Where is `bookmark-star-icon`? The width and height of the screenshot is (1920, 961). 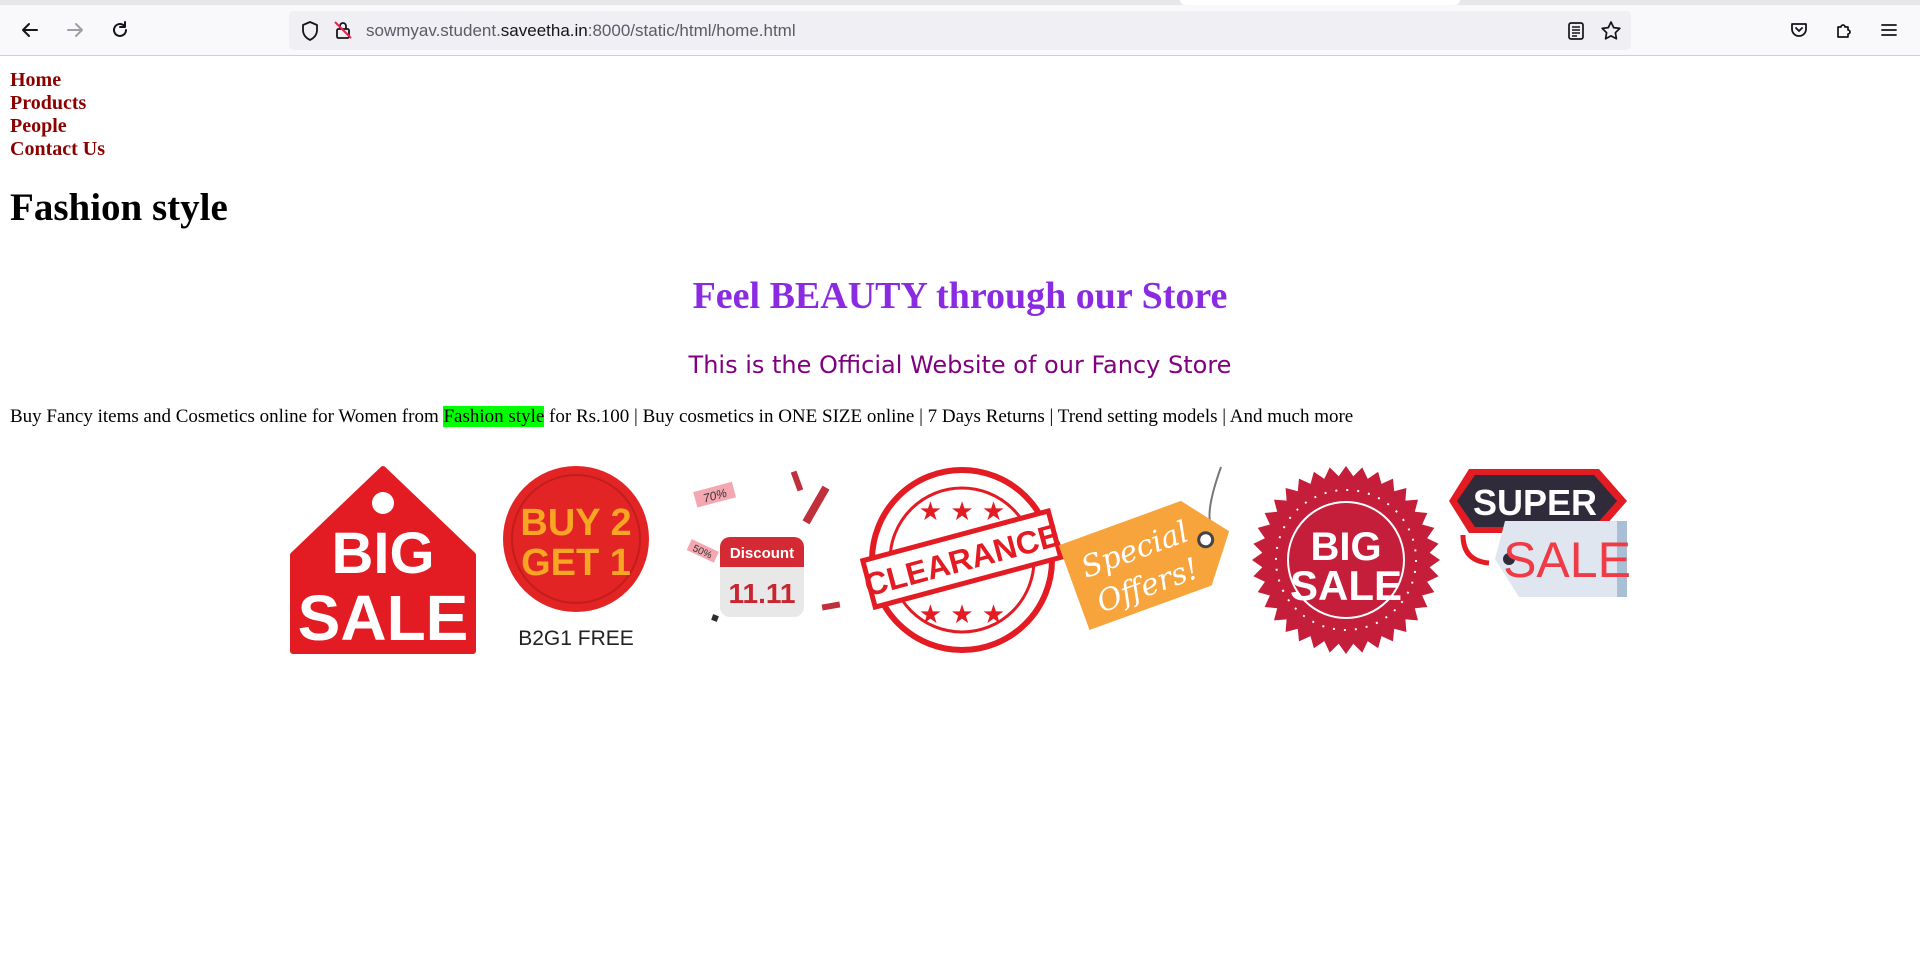 bookmark-star-icon is located at coordinates (1611, 30).